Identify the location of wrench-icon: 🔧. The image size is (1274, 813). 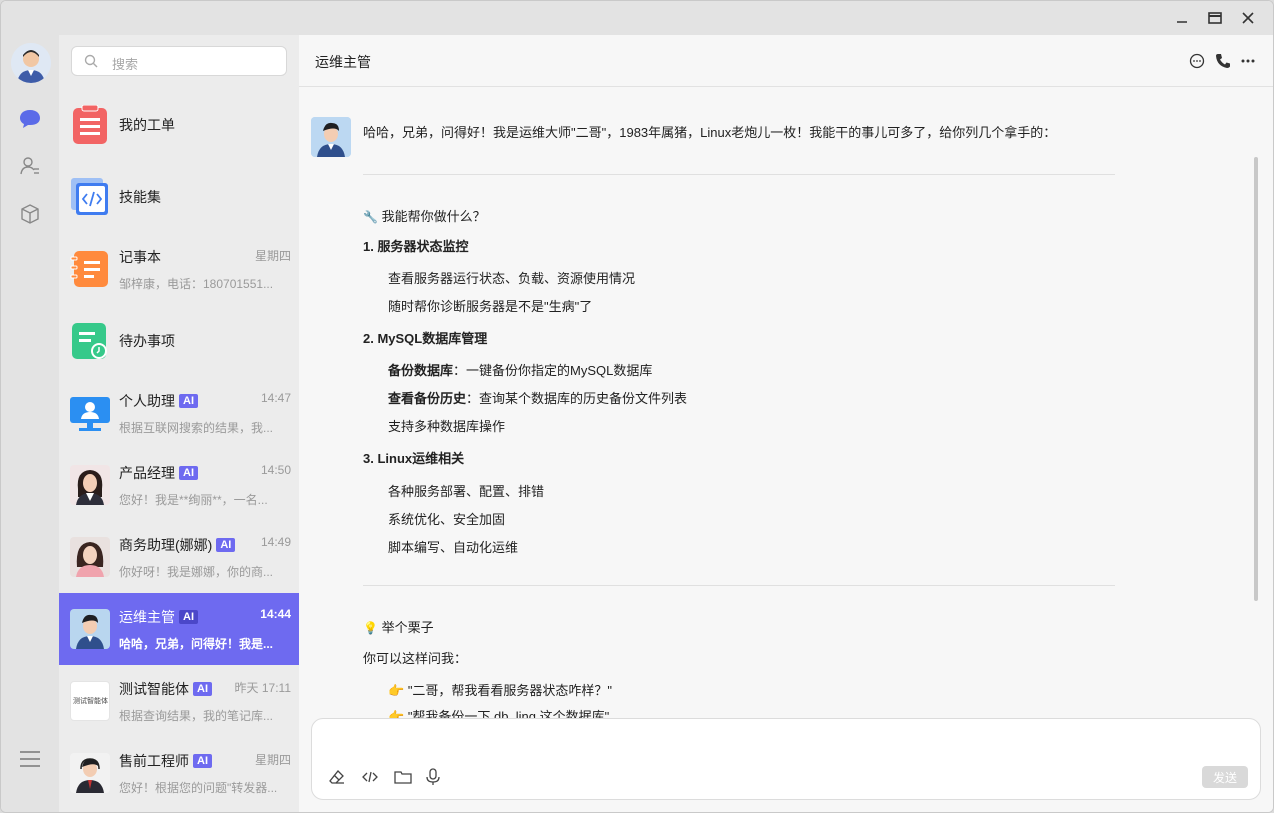
(370, 217).